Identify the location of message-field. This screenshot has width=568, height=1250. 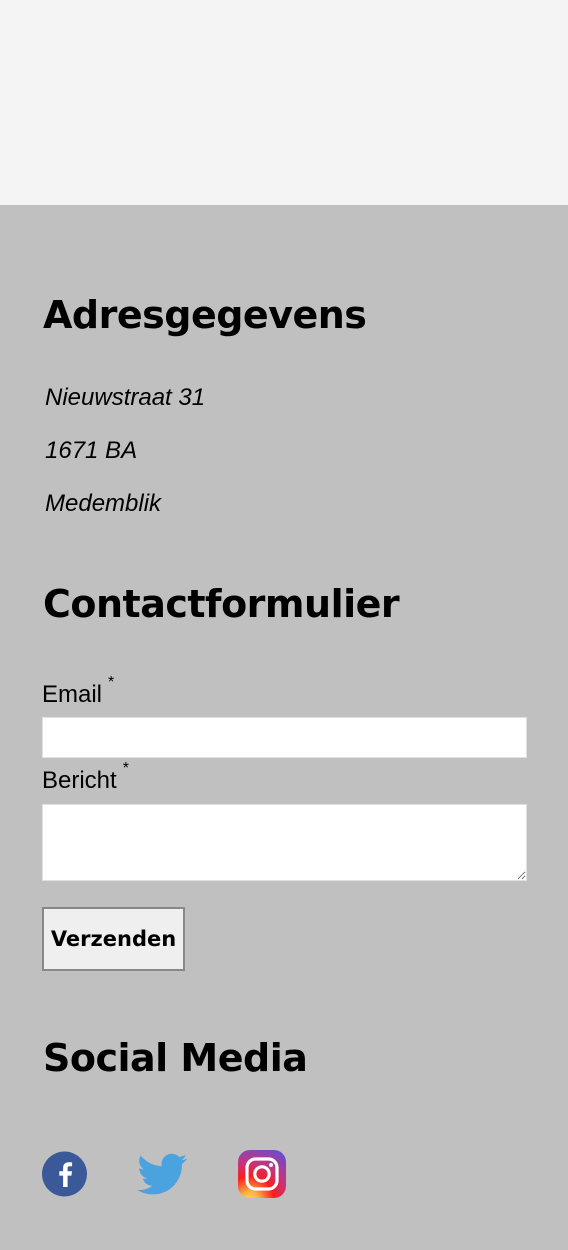
(284, 842).